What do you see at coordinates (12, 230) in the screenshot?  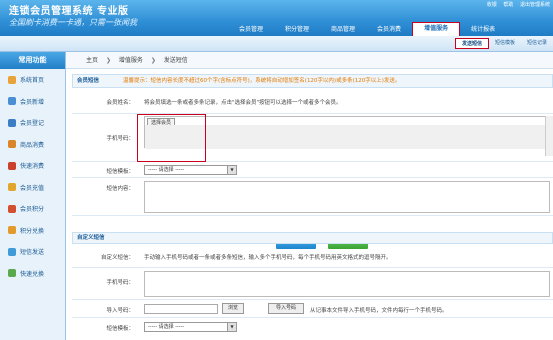 I see `gift-icon` at bounding box center [12, 230].